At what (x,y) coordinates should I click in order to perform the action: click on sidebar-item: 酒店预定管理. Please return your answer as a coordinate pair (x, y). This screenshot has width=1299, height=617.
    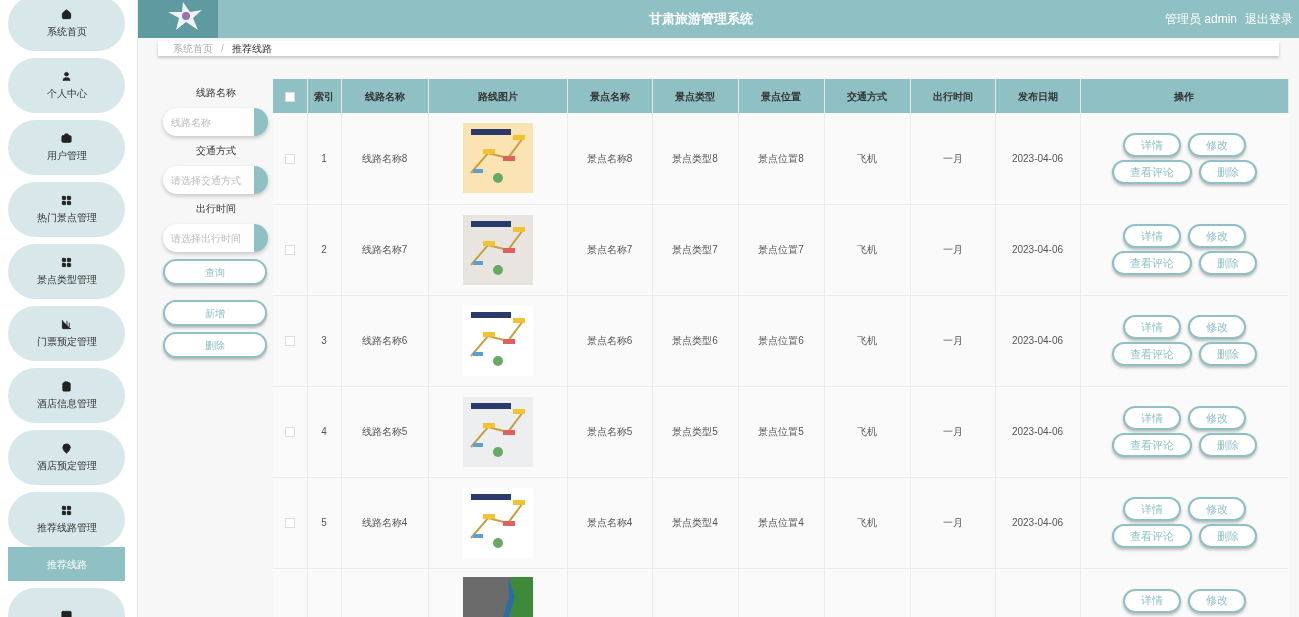
    Looking at the image, I should click on (66, 457).